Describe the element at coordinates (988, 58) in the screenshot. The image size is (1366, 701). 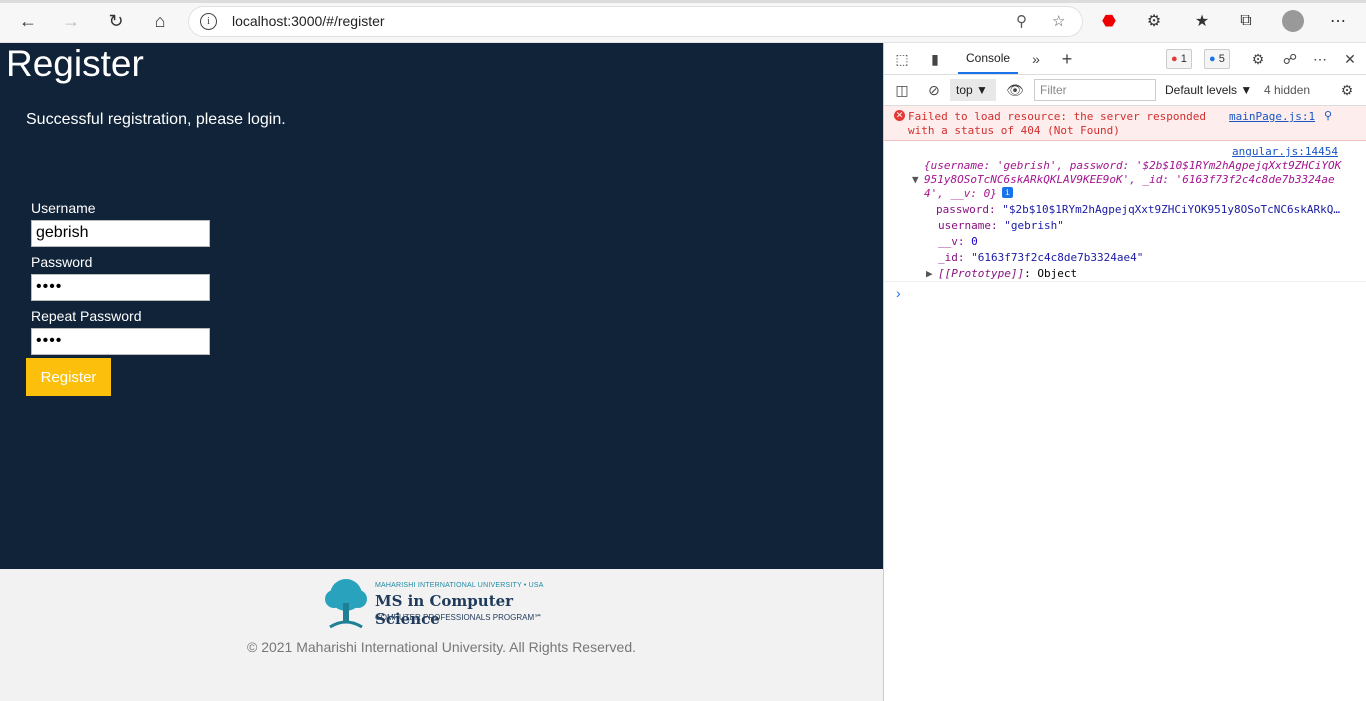
I see `tab-console: Console` at that location.